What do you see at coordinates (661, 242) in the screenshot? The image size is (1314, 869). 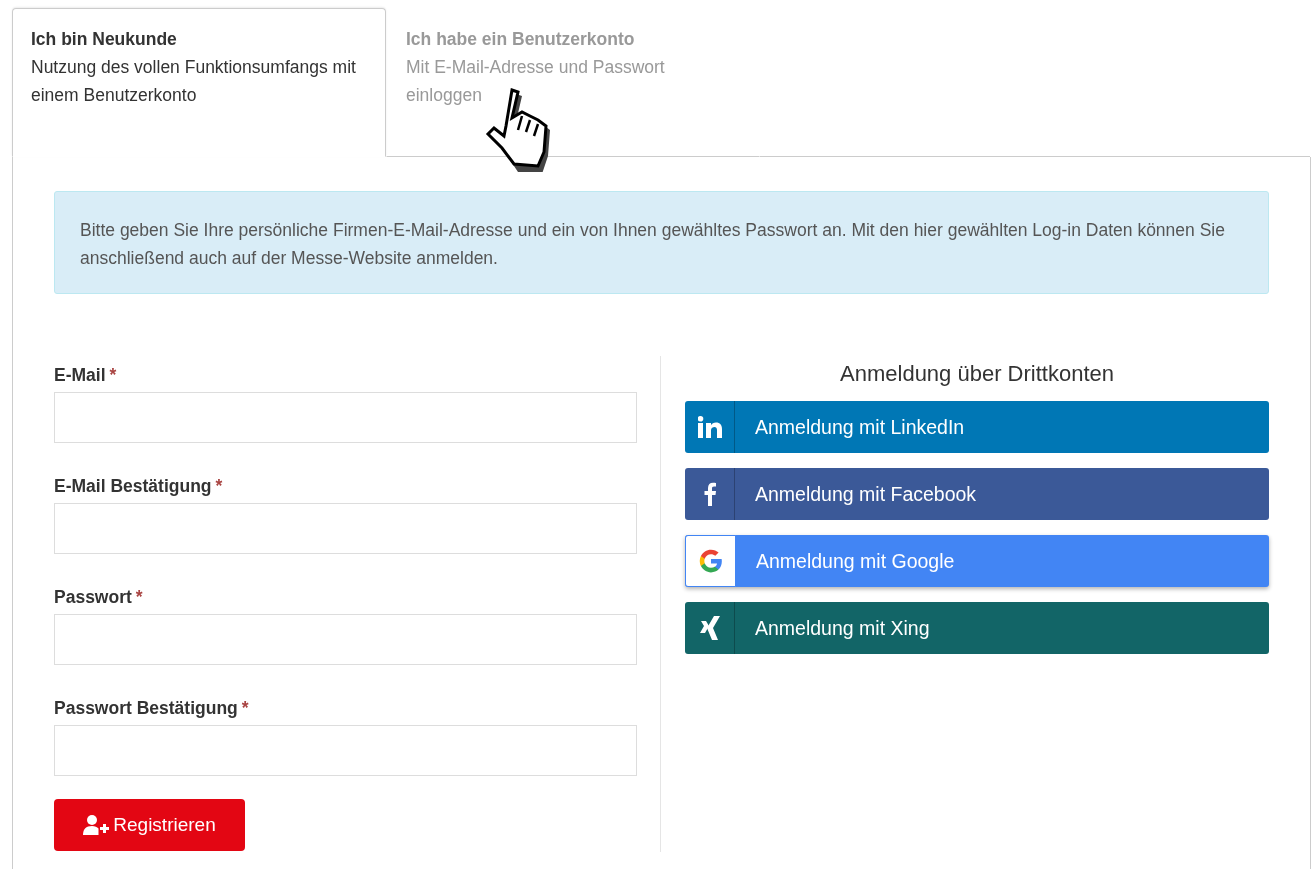 I see `info-message: Bitte geben Sie Ihre persönliche Firmen-E-Mail-Adresse und ein von Ihnen gewähltes Passwort an. Mit den hier gewählten Log-in Daten können Sie anschließend auch auf der Messe-Website anmelden.` at bounding box center [661, 242].